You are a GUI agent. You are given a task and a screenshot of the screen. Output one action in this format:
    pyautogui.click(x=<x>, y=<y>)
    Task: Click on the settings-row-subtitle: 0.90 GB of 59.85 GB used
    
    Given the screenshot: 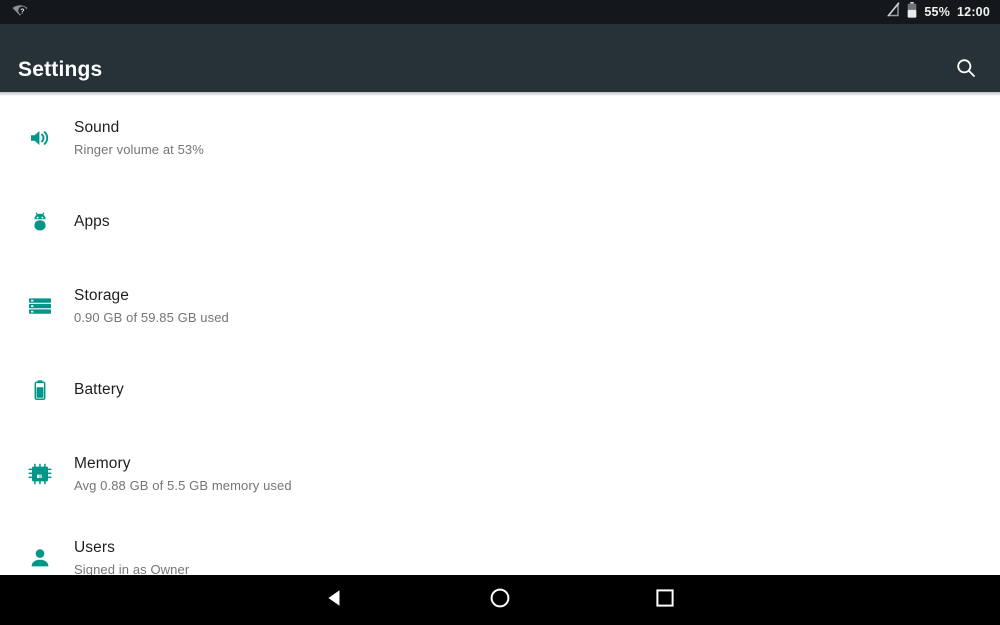 What is the action you would take?
    pyautogui.click(x=151, y=317)
    